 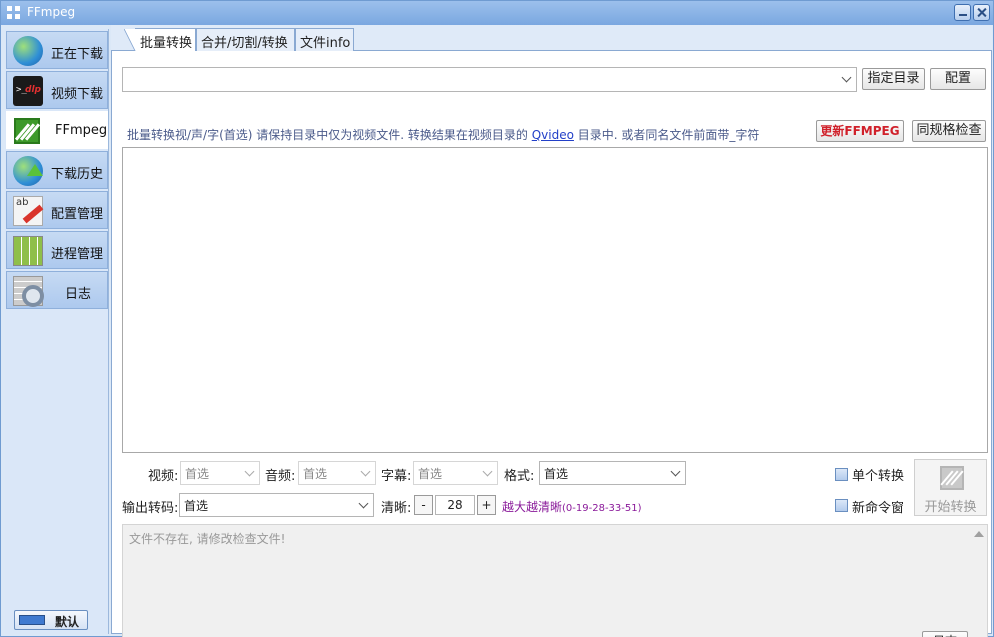 What do you see at coordinates (28, 91) in the screenshot?
I see `terminal-dlp-icon: >_ dlp` at bounding box center [28, 91].